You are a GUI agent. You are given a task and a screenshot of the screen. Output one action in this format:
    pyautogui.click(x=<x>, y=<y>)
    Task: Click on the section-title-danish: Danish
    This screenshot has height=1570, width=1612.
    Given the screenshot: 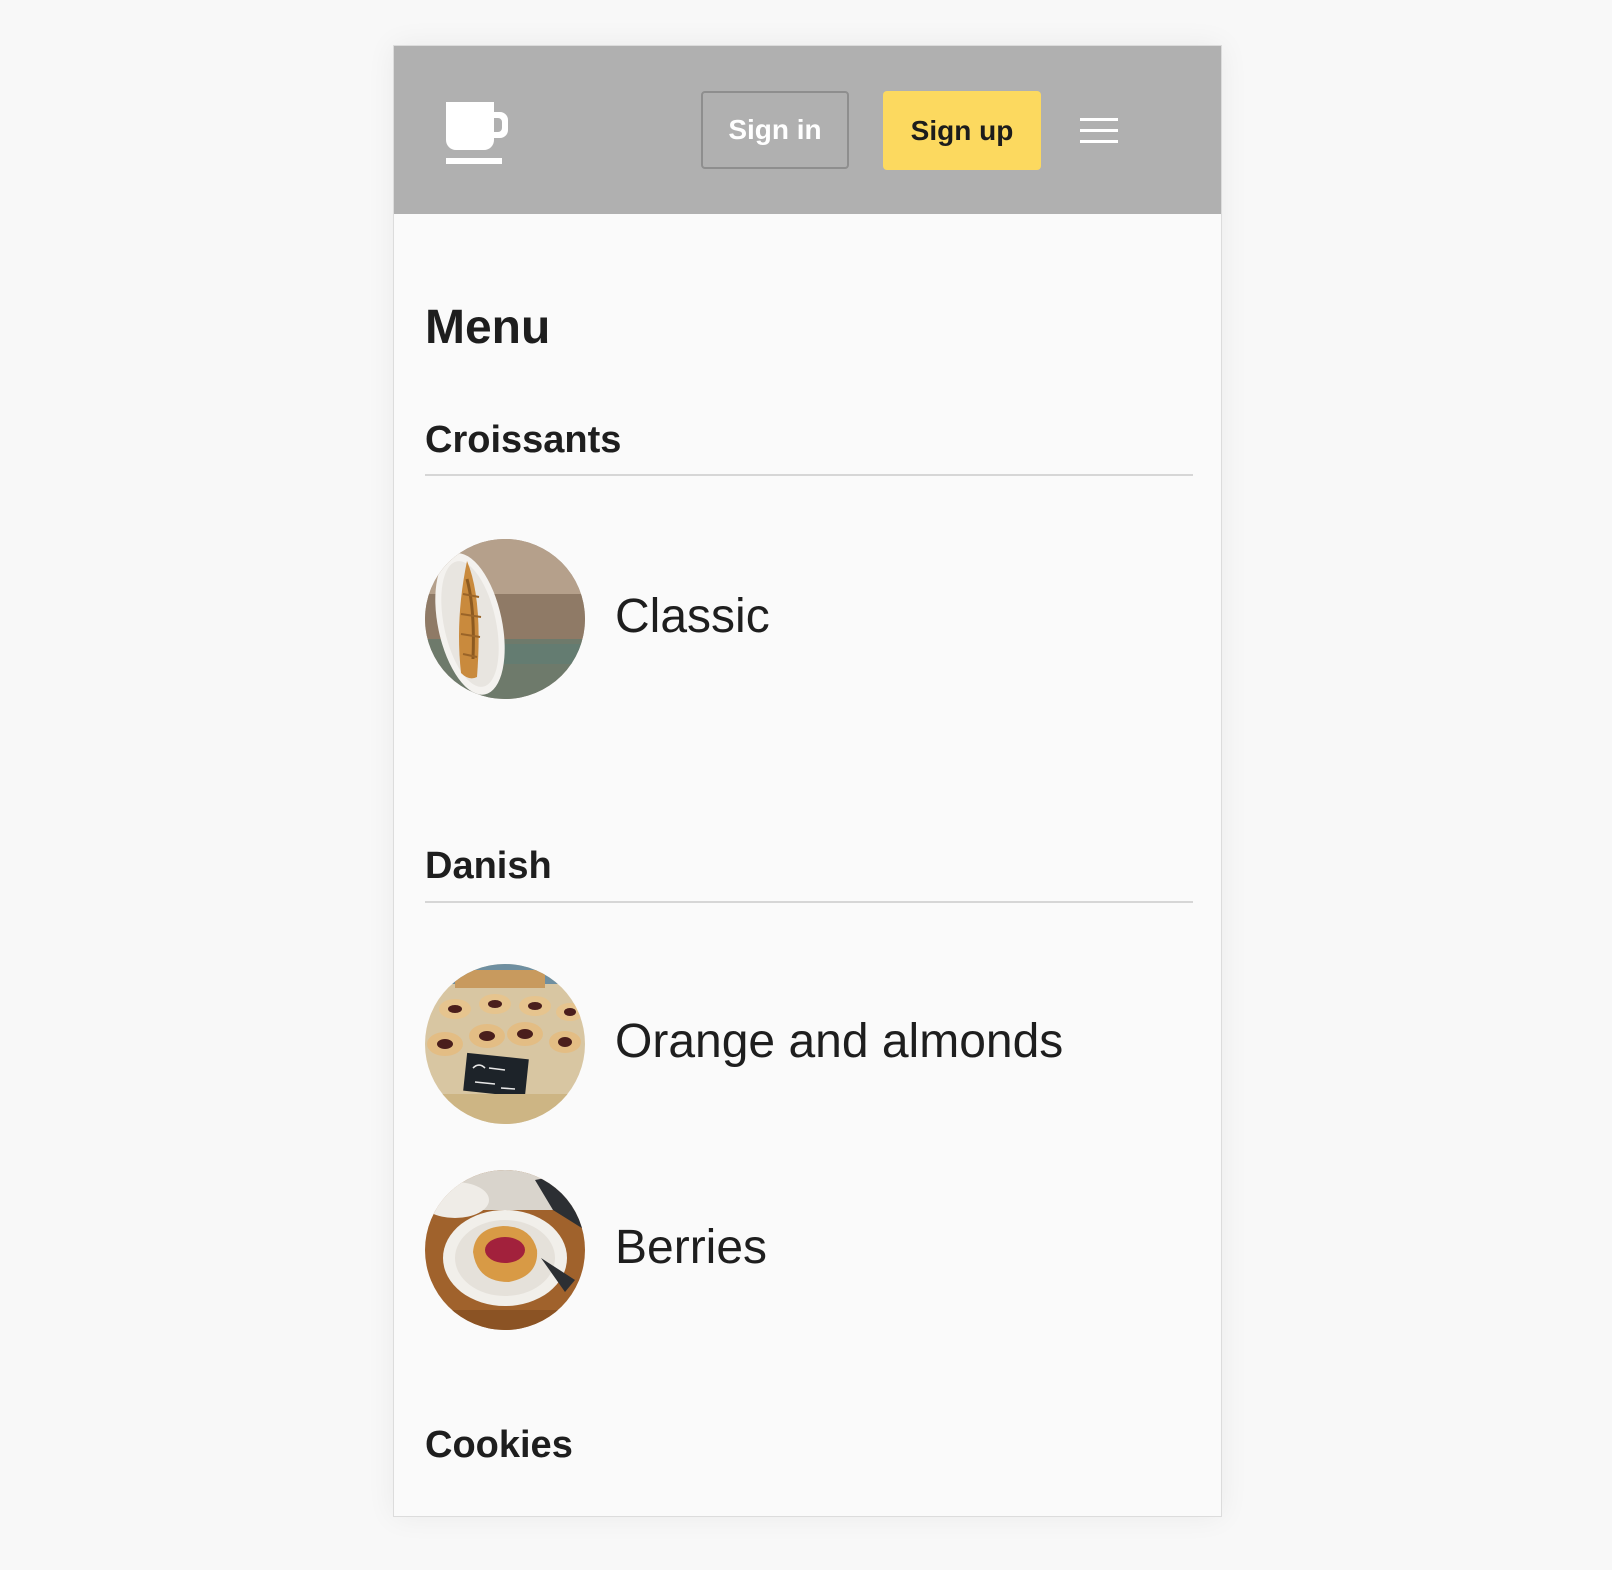 What is the action you would take?
    pyautogui.click(x=488, y=866)
    